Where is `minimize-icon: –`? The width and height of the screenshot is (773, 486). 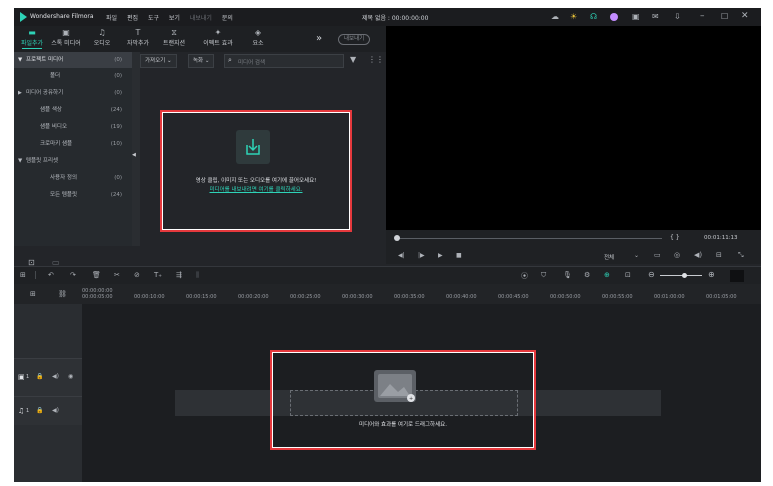
minimize-icon: – is located at coordinates (702, 16).